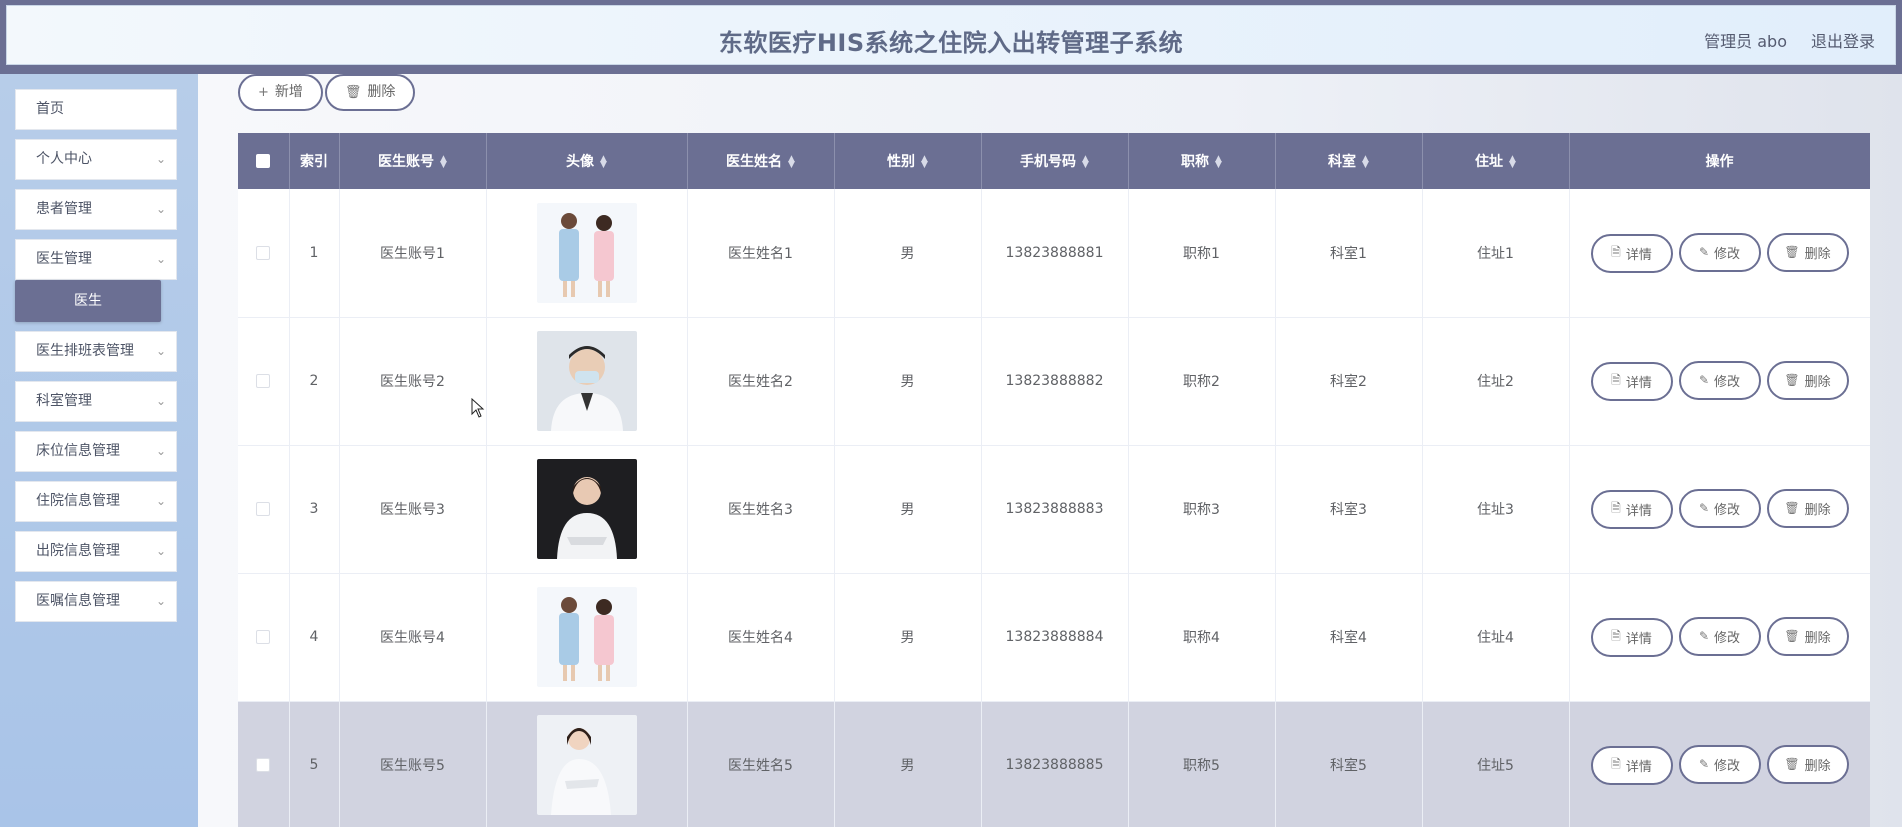  I want to click on sidebar-item-label: 住院信息管理, so click(78, 501).